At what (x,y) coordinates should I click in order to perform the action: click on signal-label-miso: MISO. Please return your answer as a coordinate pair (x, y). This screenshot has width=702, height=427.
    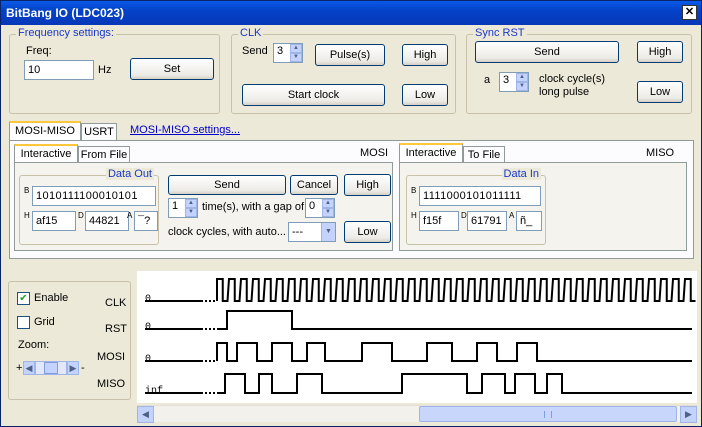
    Looking at the image, I should click on (111, 384).